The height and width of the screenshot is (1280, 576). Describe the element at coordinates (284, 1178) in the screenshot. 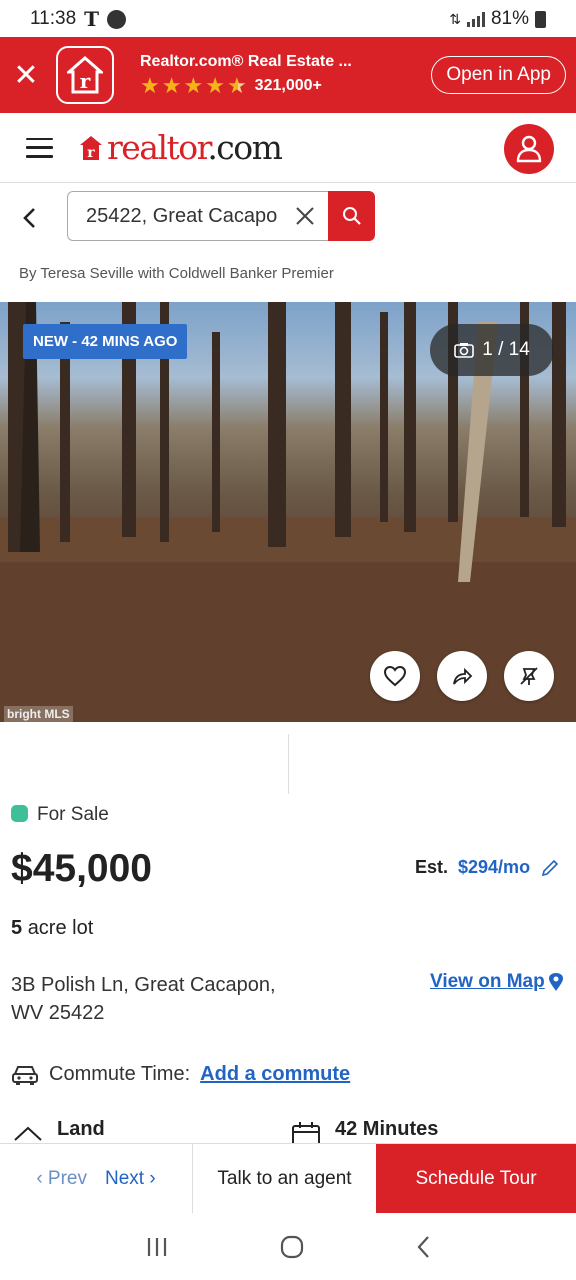

I see `talk-to-agent-button: Talk to an agent` at that location.